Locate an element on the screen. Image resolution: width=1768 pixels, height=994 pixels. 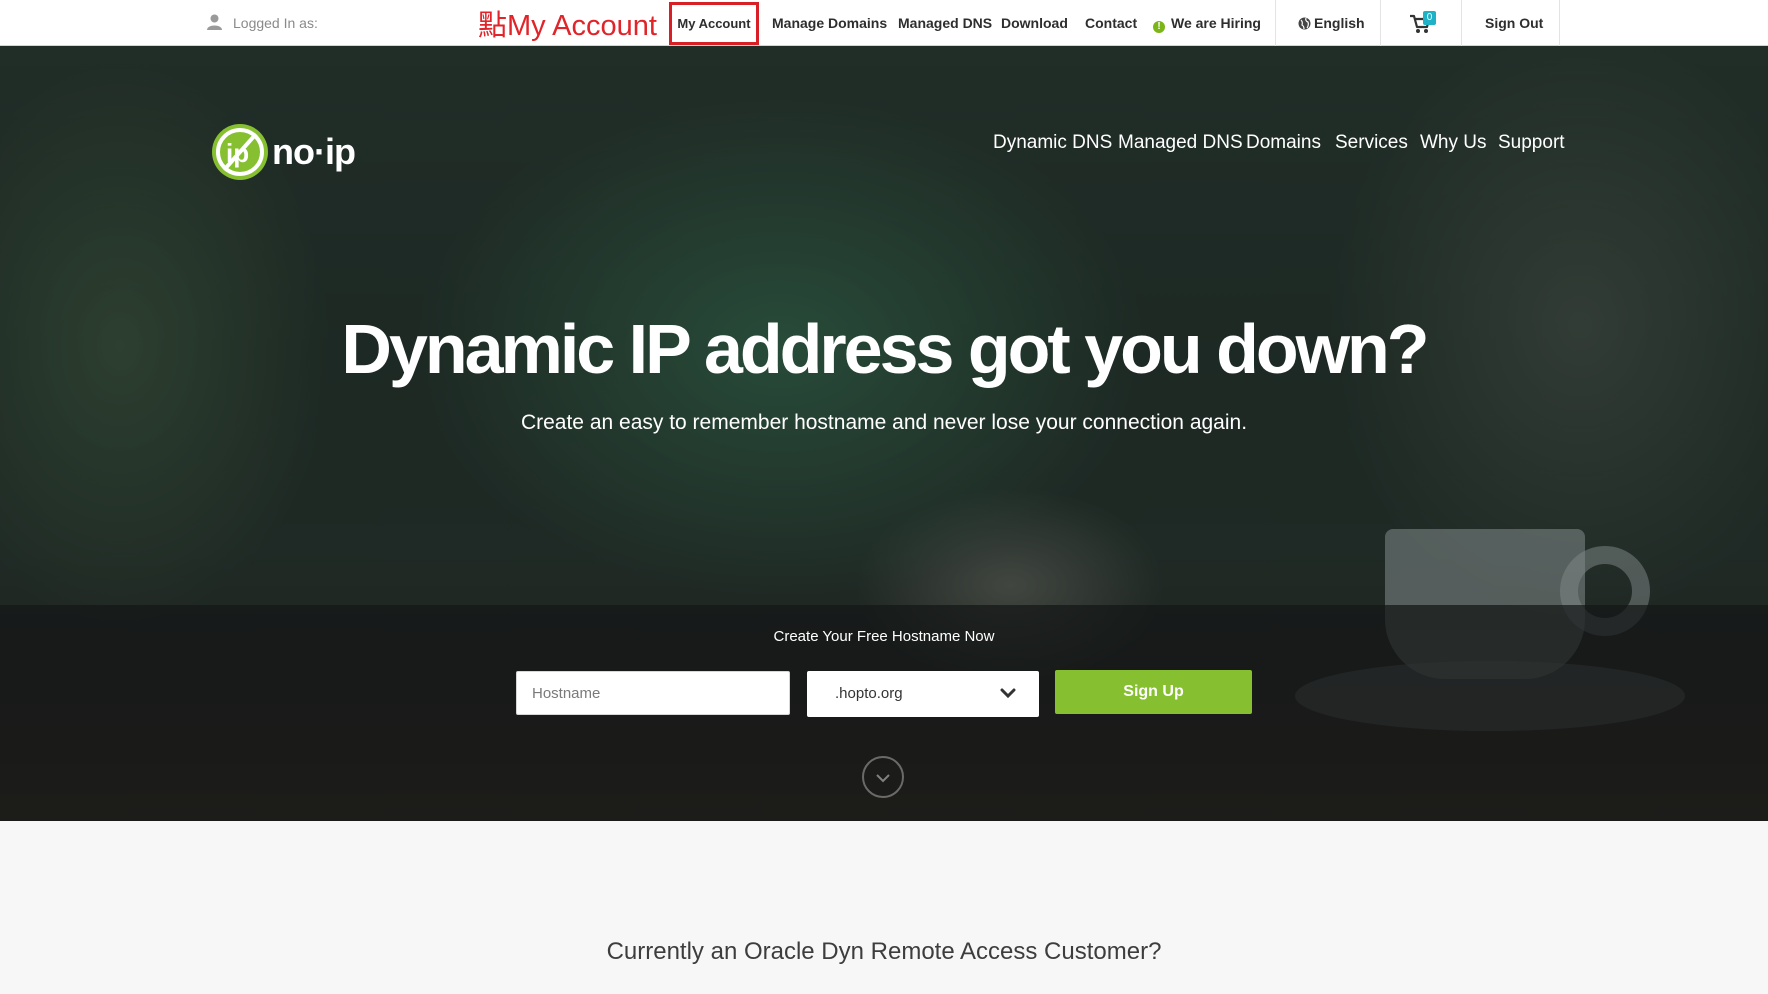
hostname-input is located at coordinates (653, 693).